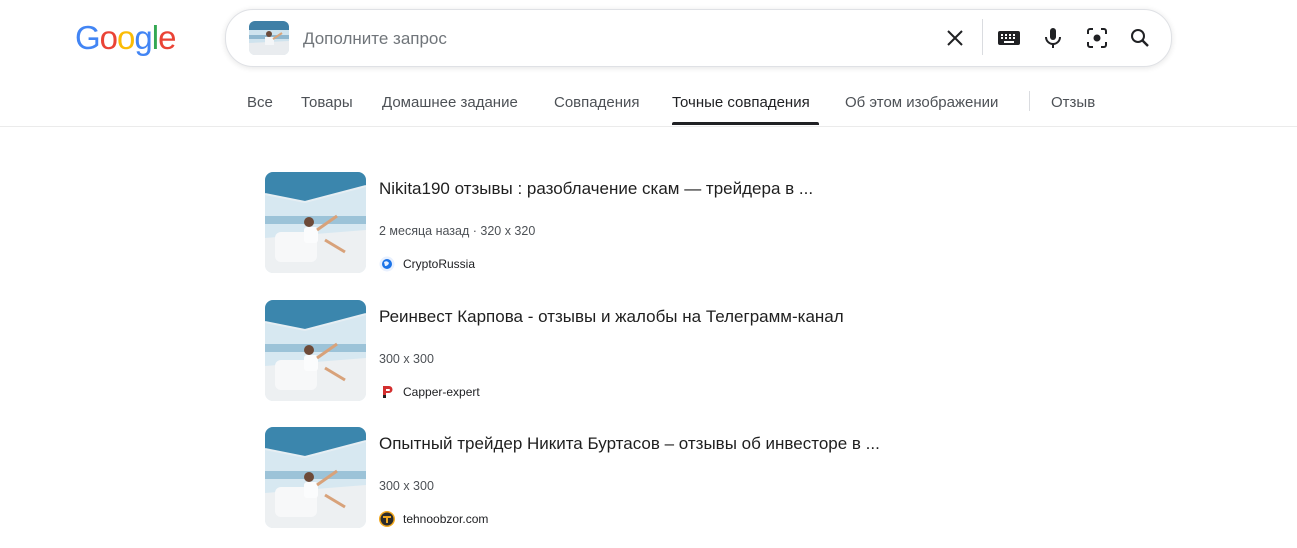 The image size is (1297, 548). Describe the element at coordinates (457, 231) in the screenshot. I see `result-meta: 2 месяца назад · 320 x 320` at that location.